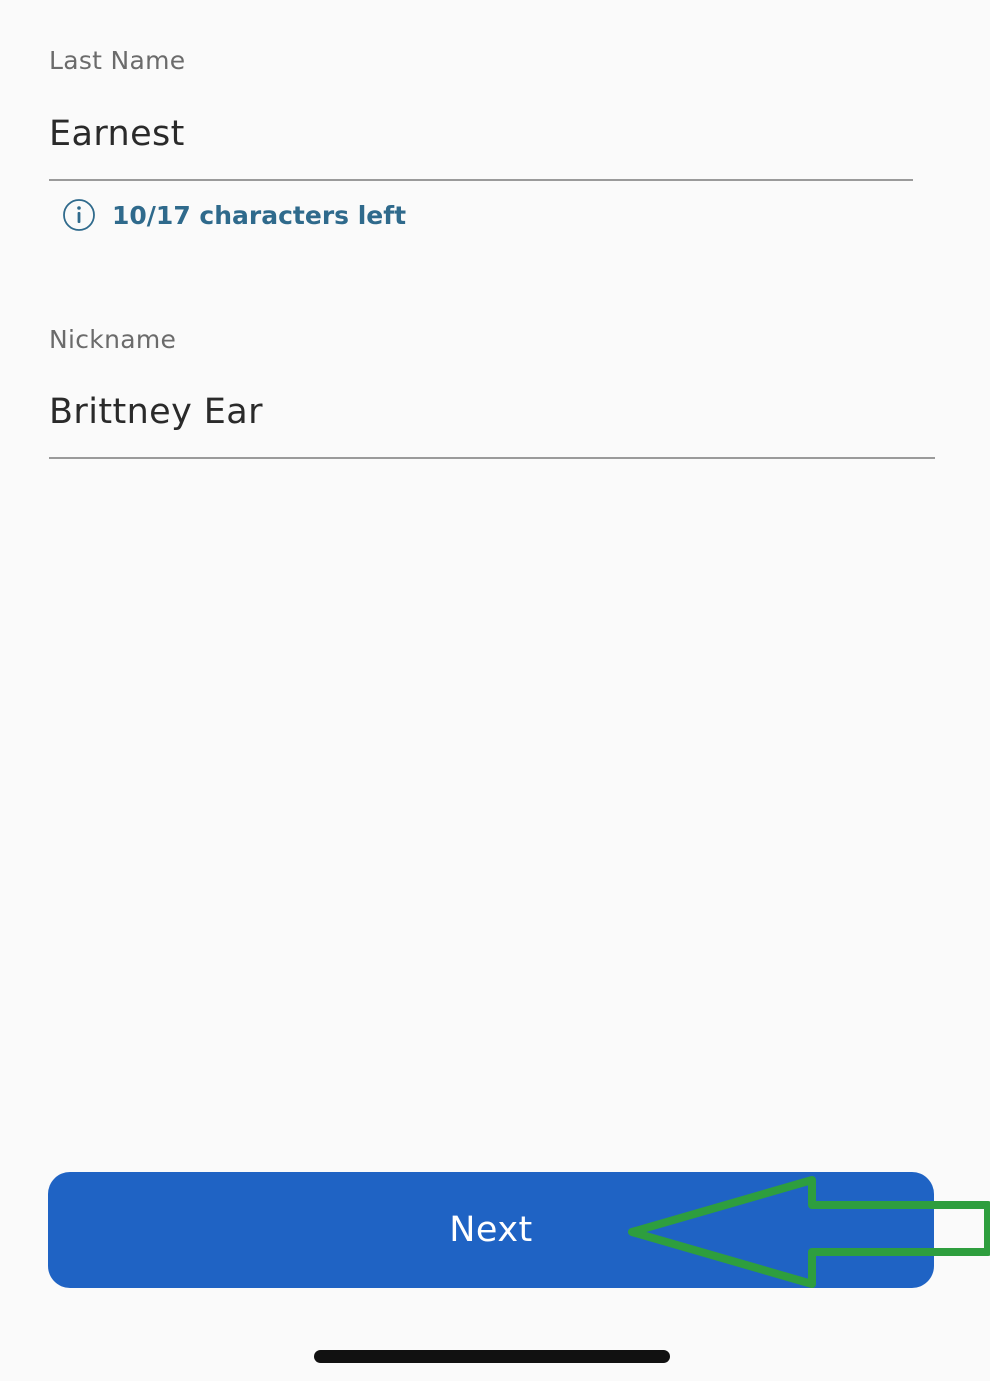 The height and width of the screenshot is (1381, 990). Describe the element at coordinates (481, 180) in the screenshot. I see `last-name-underline` at that location.